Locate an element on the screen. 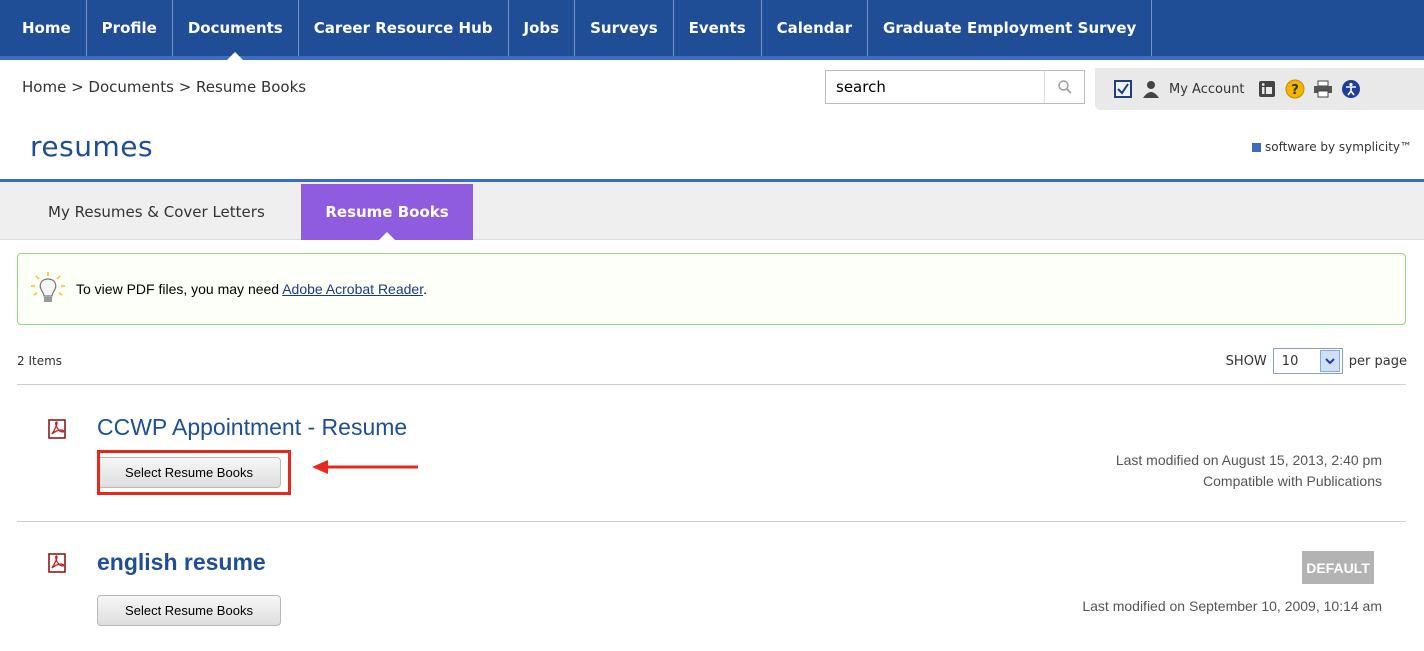  nav-home: Home is located at coordinates (43, 28).